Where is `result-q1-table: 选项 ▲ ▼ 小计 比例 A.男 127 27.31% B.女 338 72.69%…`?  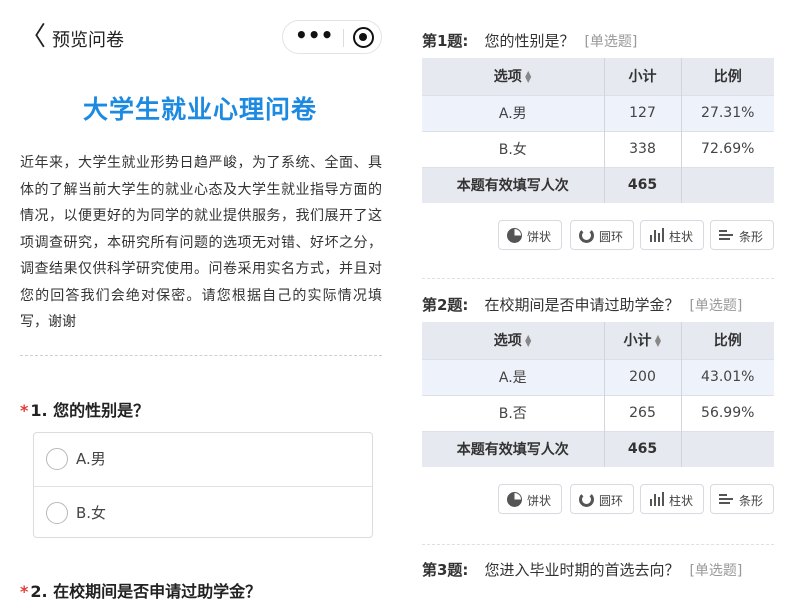
result-q1-table: 选项 ▲ ▼ 小计 比例 A.男 127 27.31% B.女 338 72.69%… is located at coordinates (598, 130).